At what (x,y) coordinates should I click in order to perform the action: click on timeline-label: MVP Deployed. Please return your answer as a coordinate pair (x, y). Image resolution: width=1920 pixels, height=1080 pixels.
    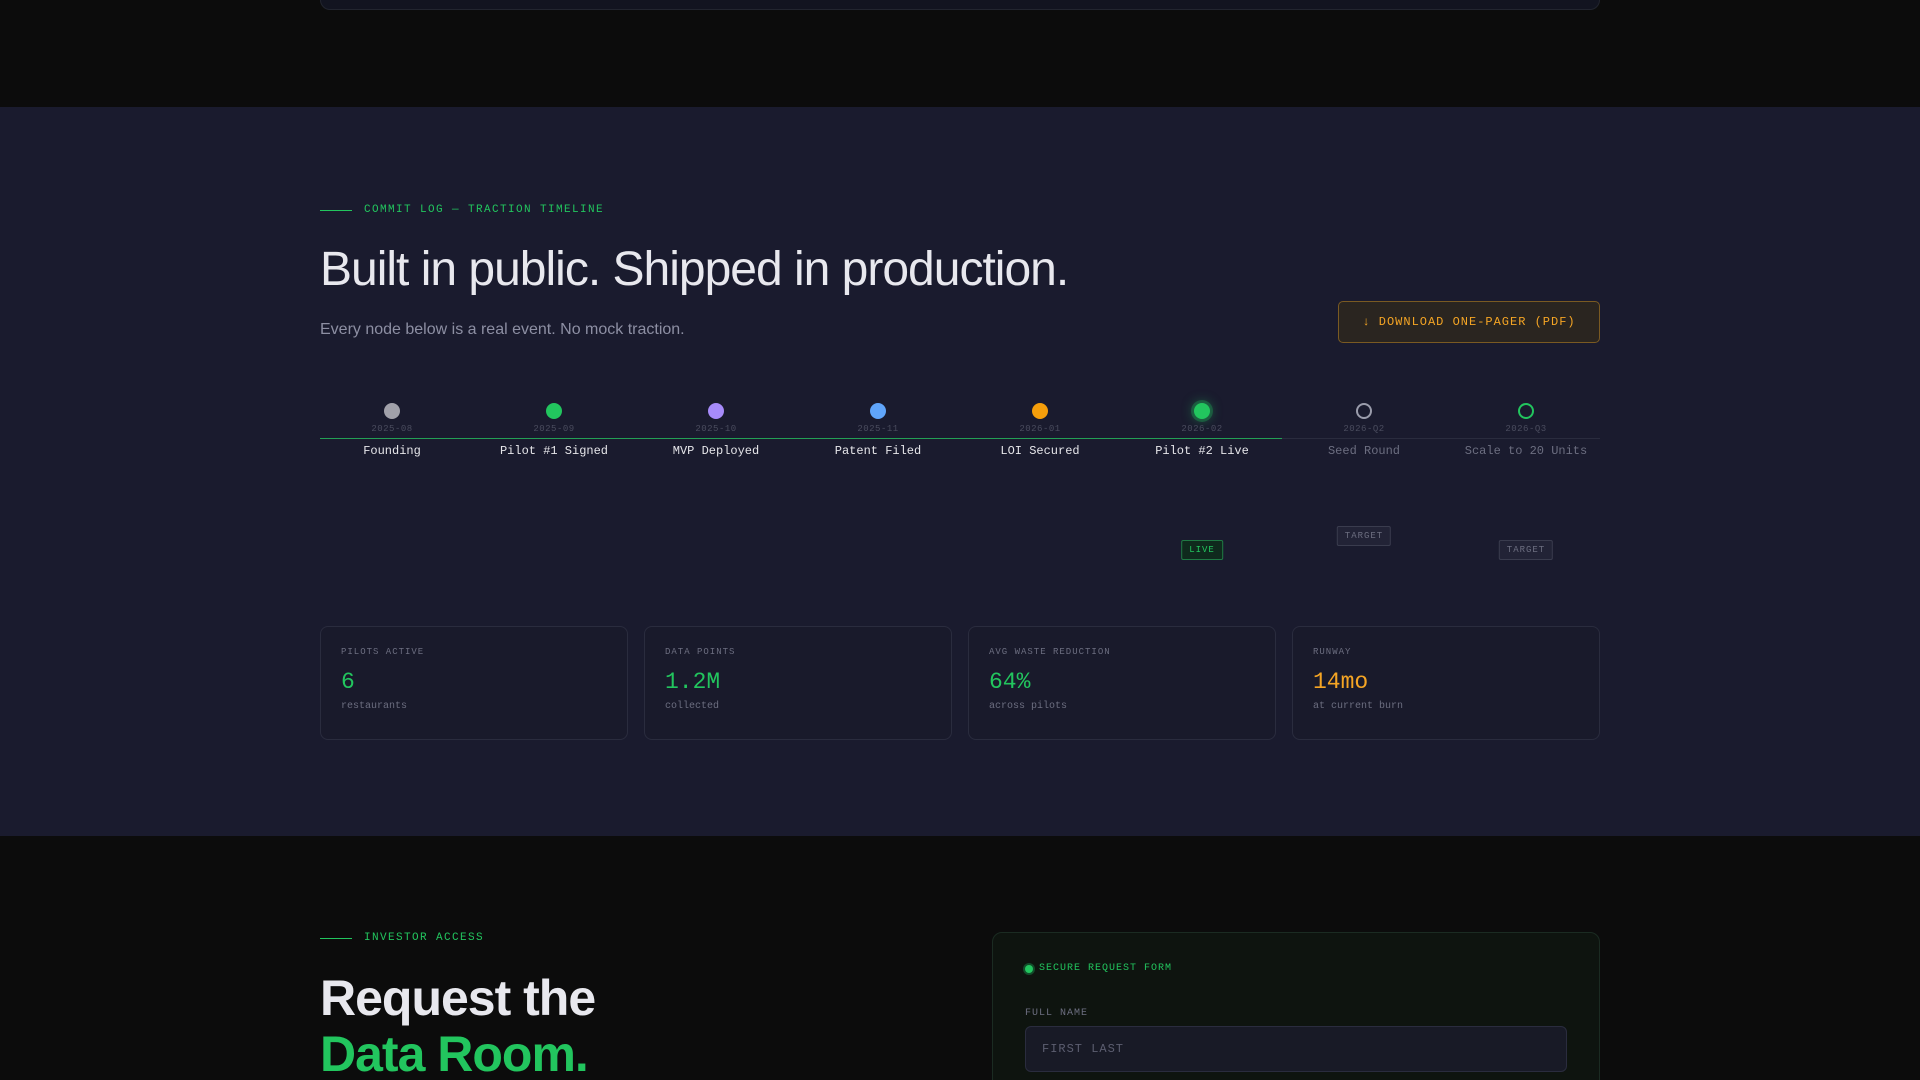
    Looking at the image, I should click on (716, 451).